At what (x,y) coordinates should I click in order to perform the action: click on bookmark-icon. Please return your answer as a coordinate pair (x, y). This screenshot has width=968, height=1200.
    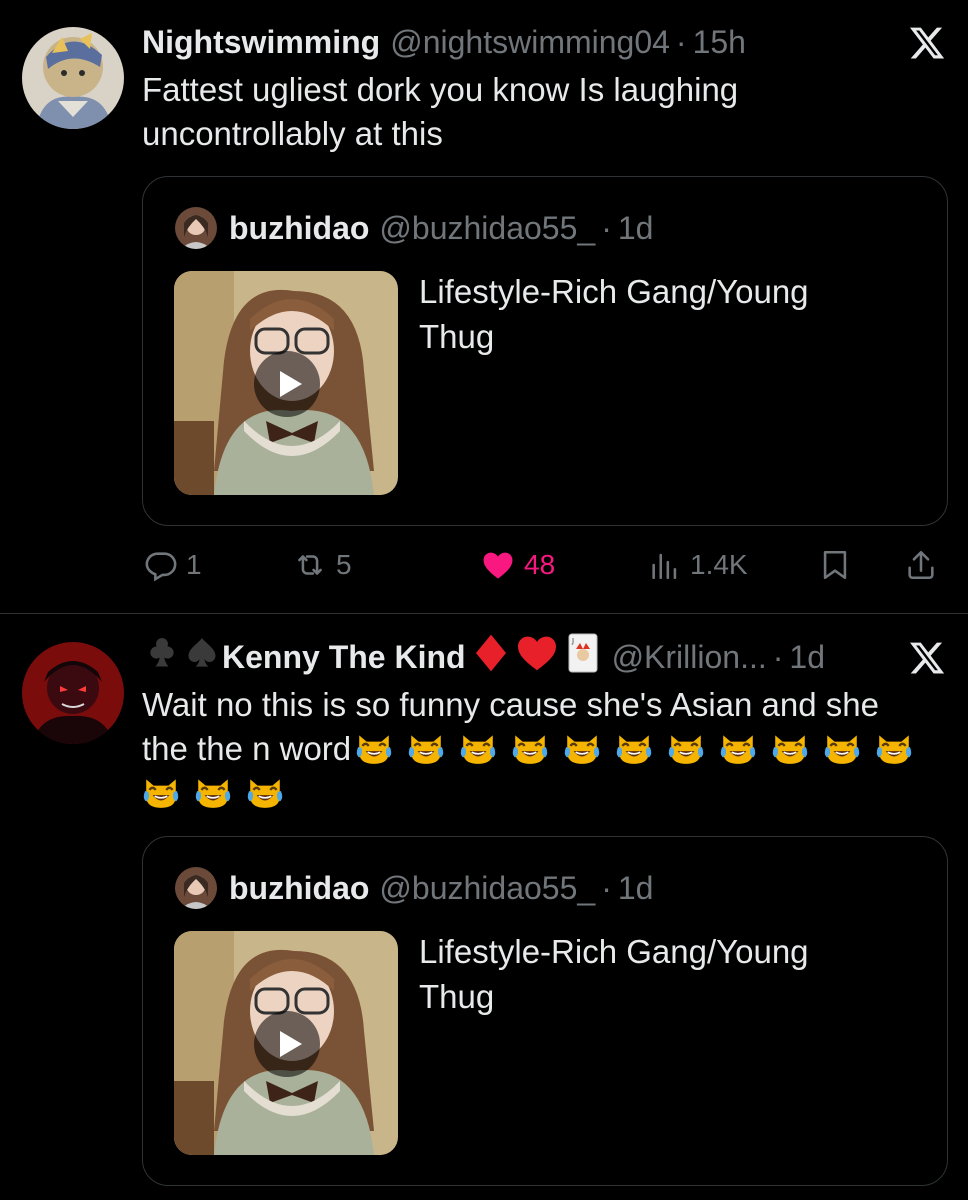
    Looking at the image, I should click on (835, 565).